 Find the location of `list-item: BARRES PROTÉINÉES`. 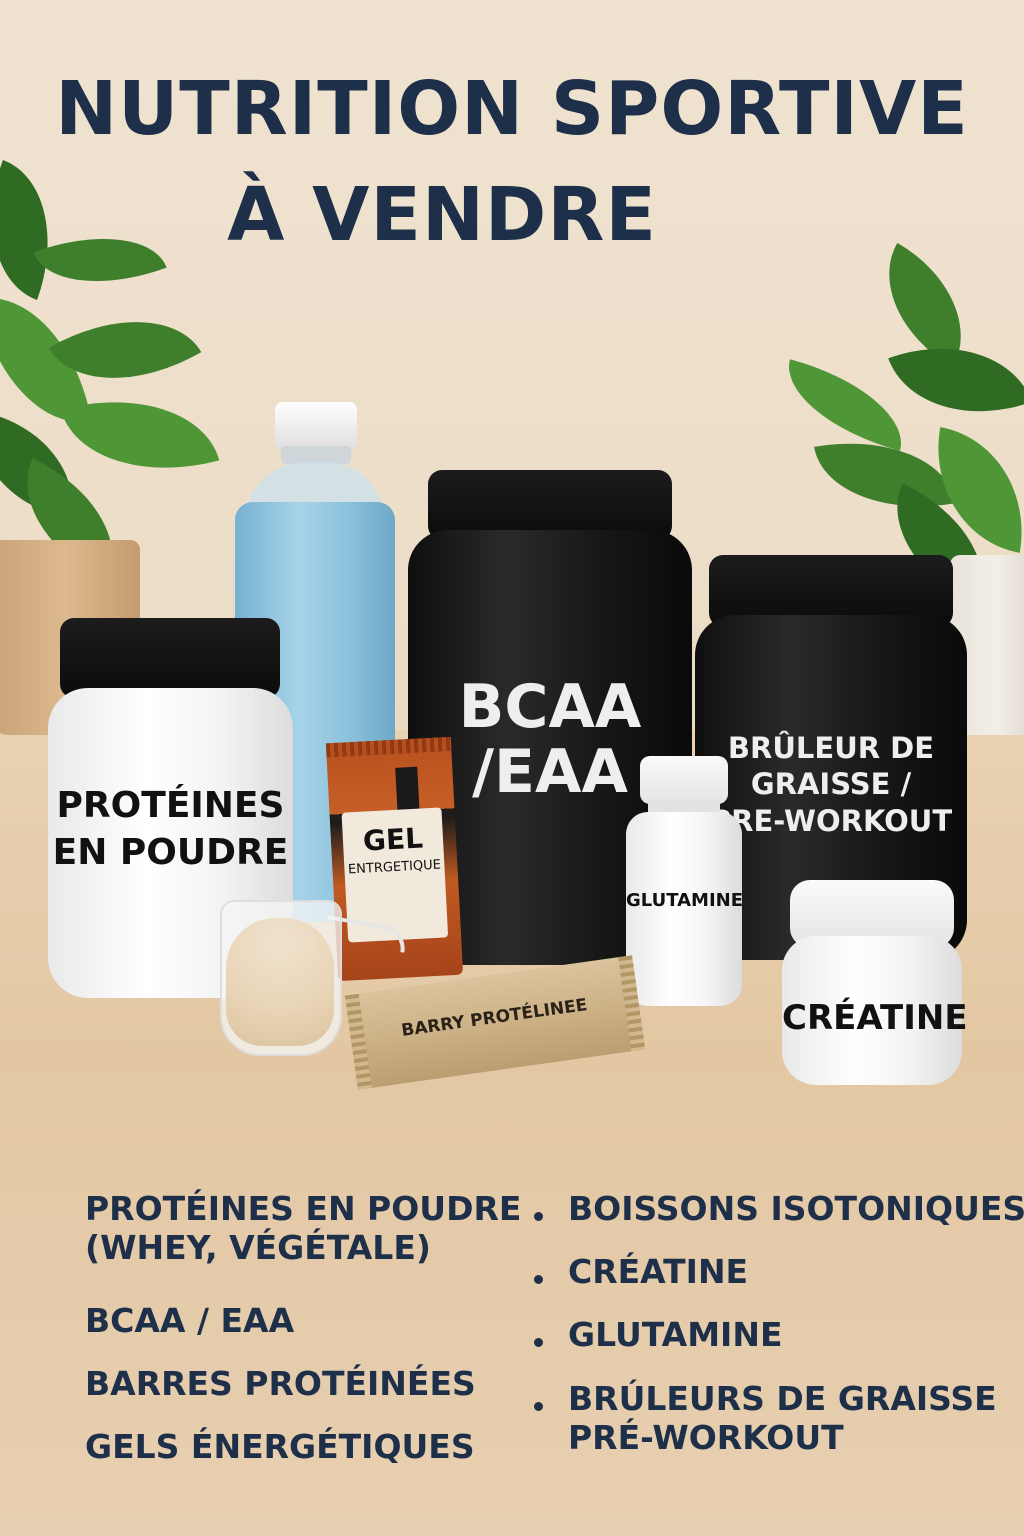

list-item: BARRES PROTÉINÉES is located at coordinates (280, 1383).